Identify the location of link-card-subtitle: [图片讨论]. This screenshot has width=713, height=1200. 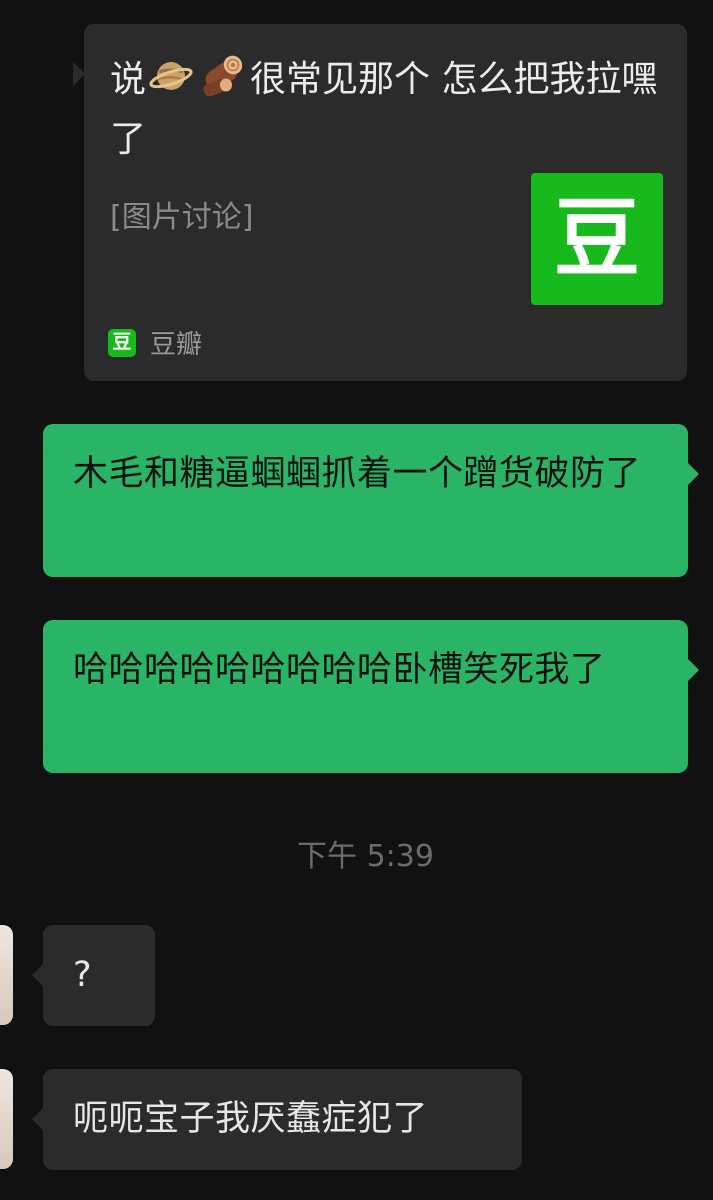
(182, 217).